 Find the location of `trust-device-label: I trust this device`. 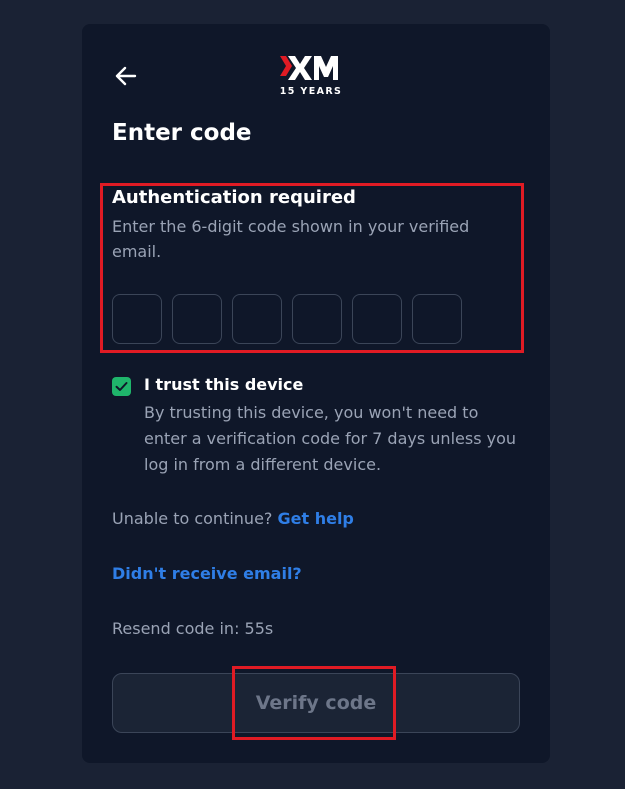

trust-device-label: I trust this device is located at coordinates (224, 384).